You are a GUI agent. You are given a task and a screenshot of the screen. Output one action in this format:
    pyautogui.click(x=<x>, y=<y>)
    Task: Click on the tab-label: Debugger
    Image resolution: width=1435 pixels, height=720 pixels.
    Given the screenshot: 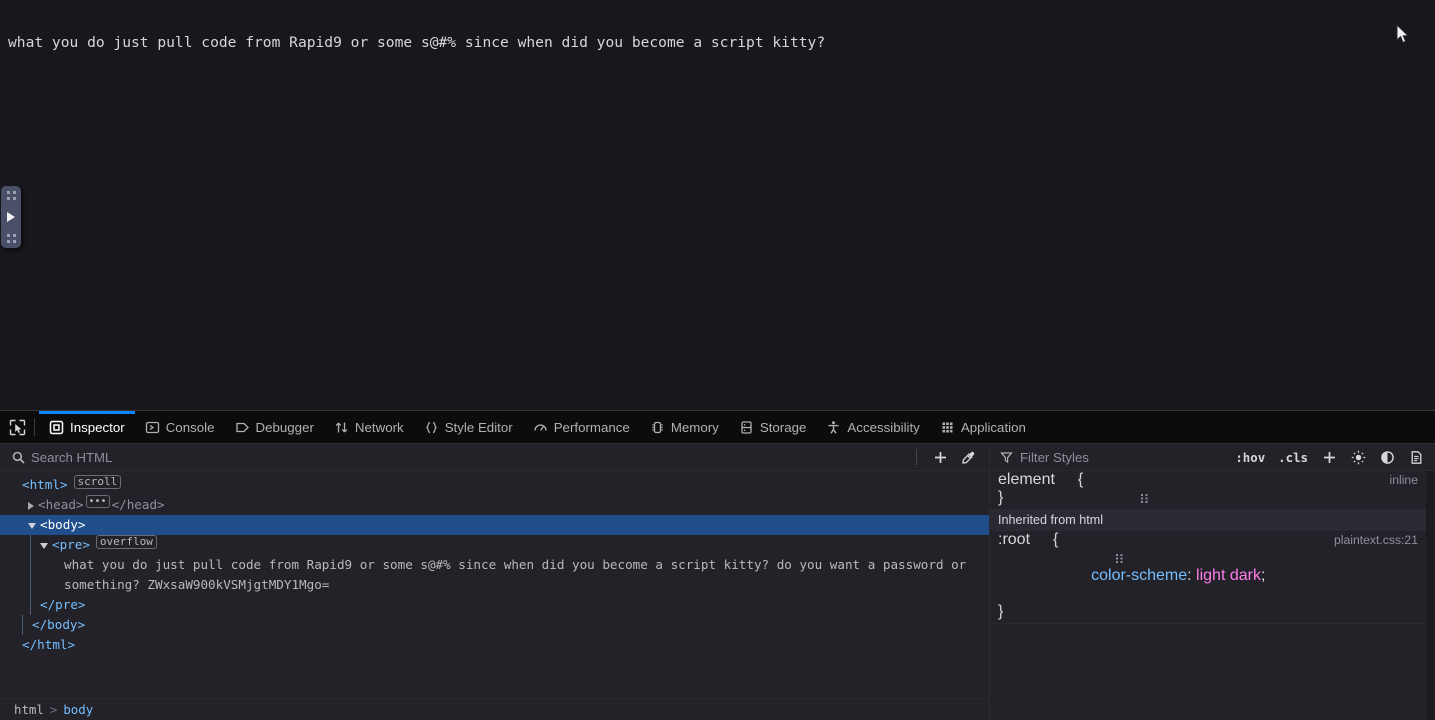 What is the action you would take?
    pyautogui.click(x=284, y=427)
    